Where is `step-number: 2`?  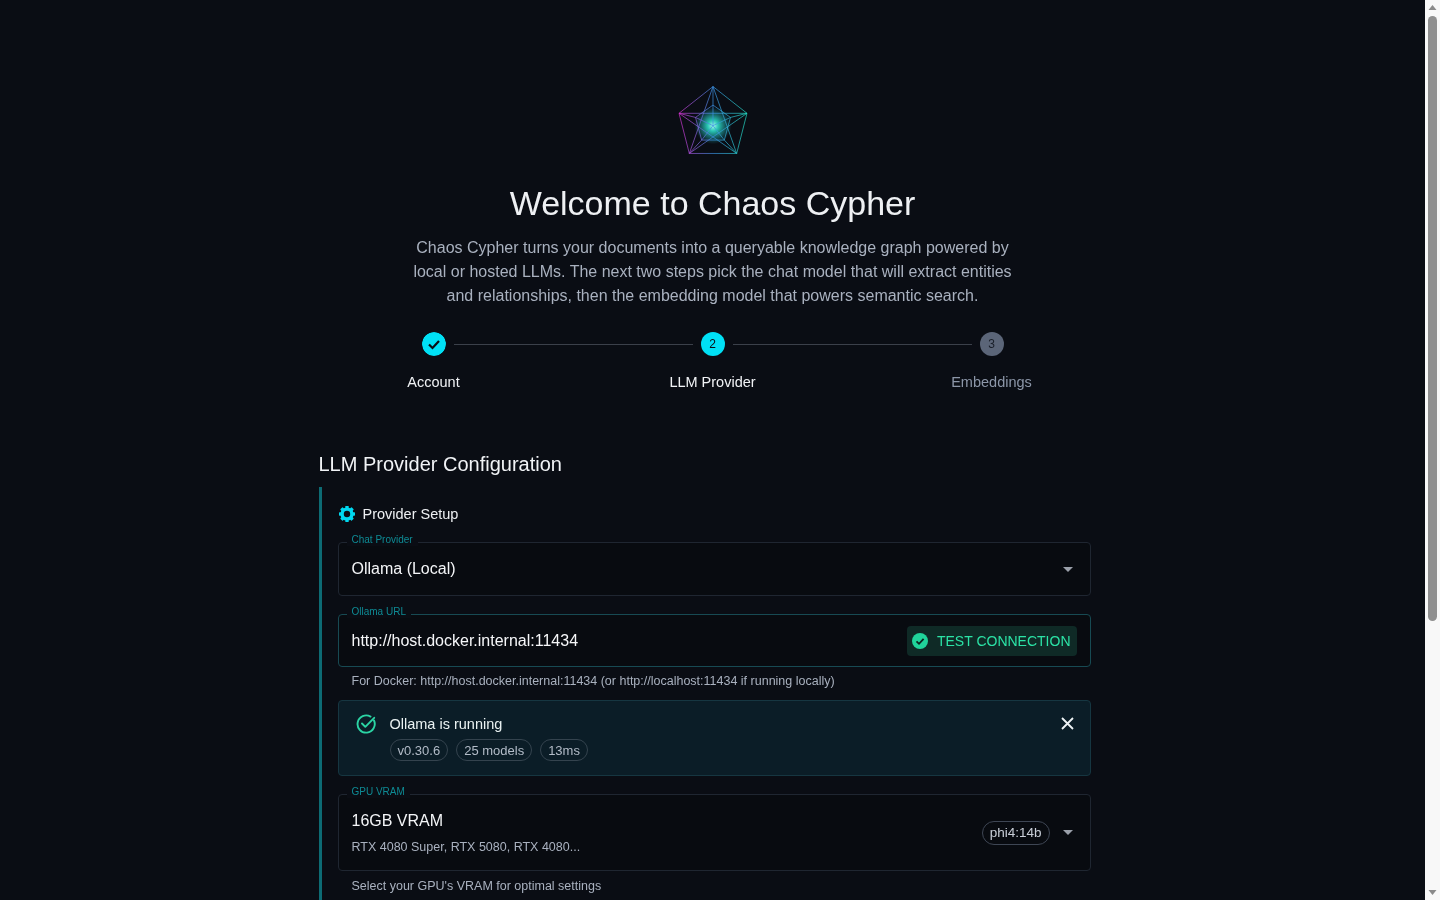
step-number: 2 is located at coordinates (712, 344).